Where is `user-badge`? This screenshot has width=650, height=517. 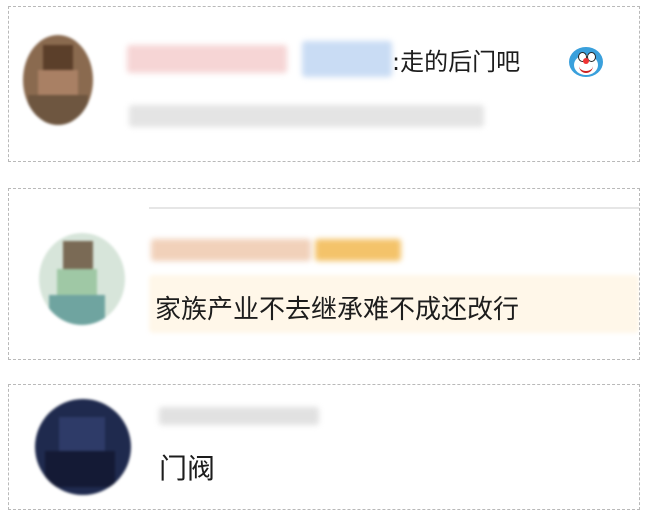
user-badge is located at coordinates (358, 250).